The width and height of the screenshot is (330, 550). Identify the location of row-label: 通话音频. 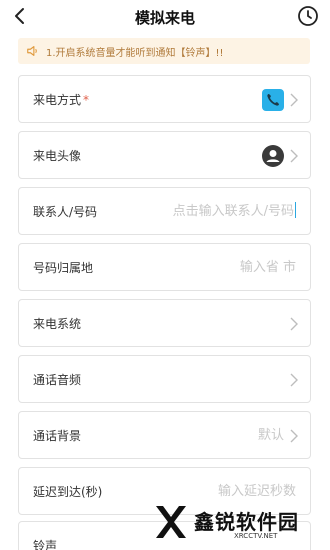
(57, 380).